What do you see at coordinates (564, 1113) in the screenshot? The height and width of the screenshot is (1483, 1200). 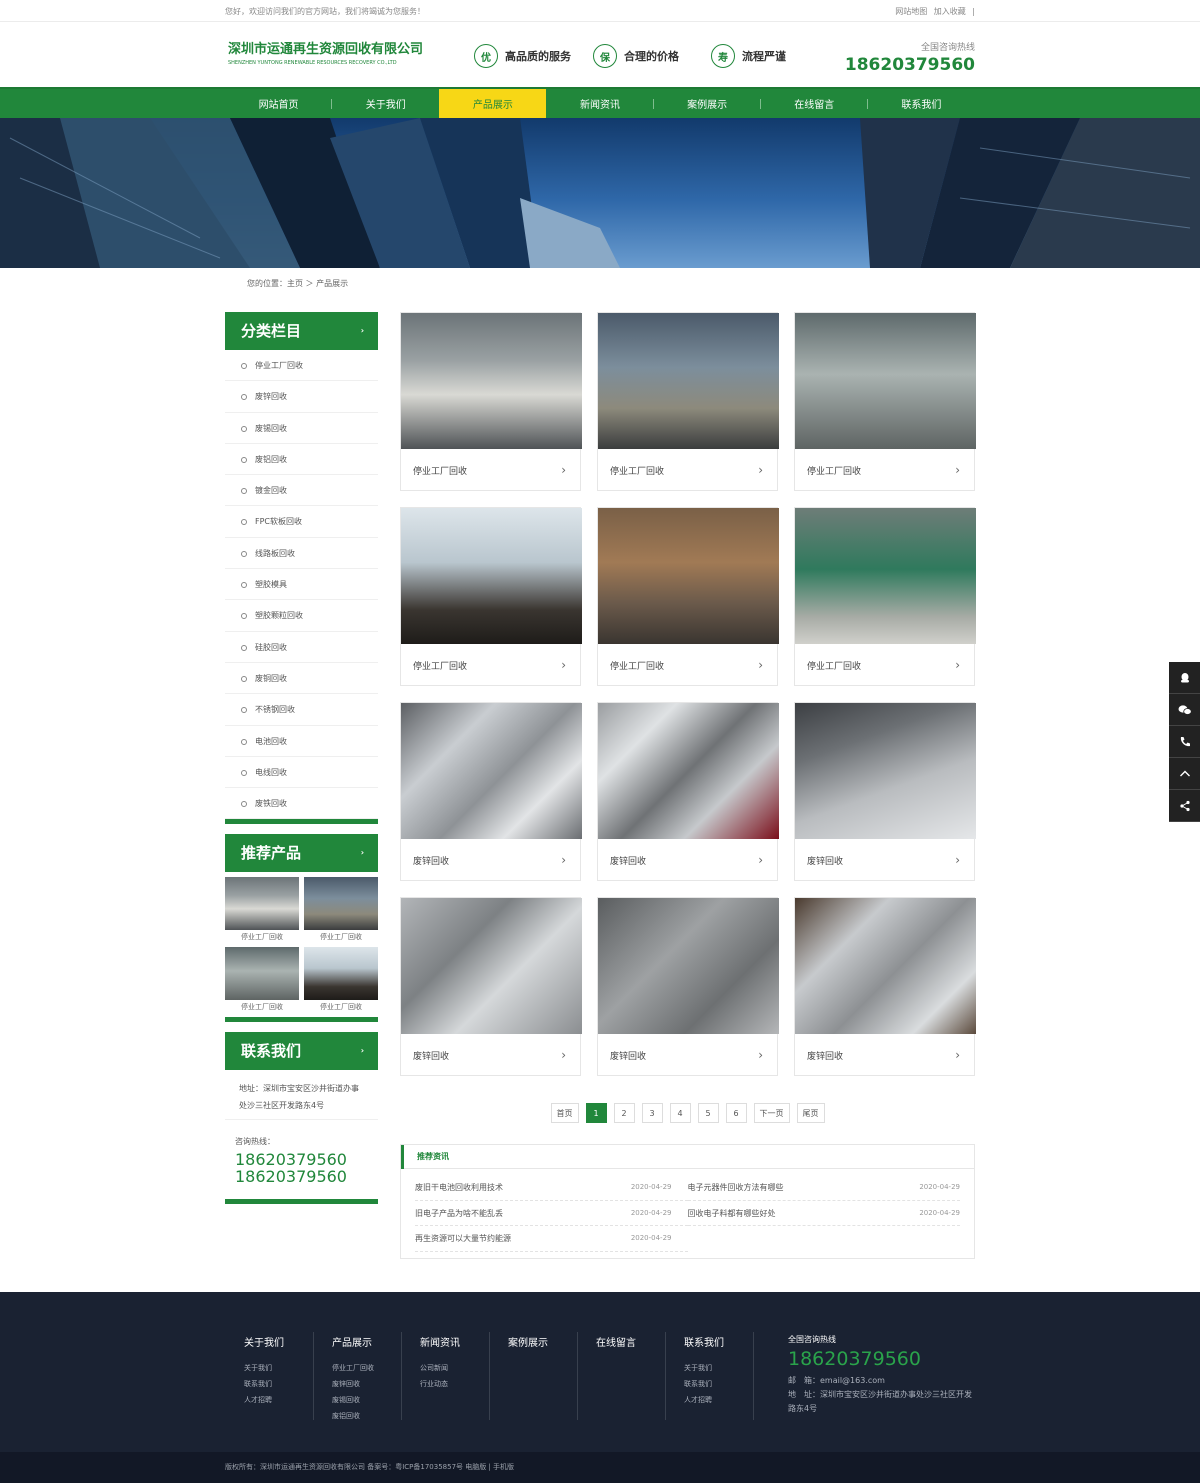 I see `page-button: 首页` at bounding box center [564, 1113].